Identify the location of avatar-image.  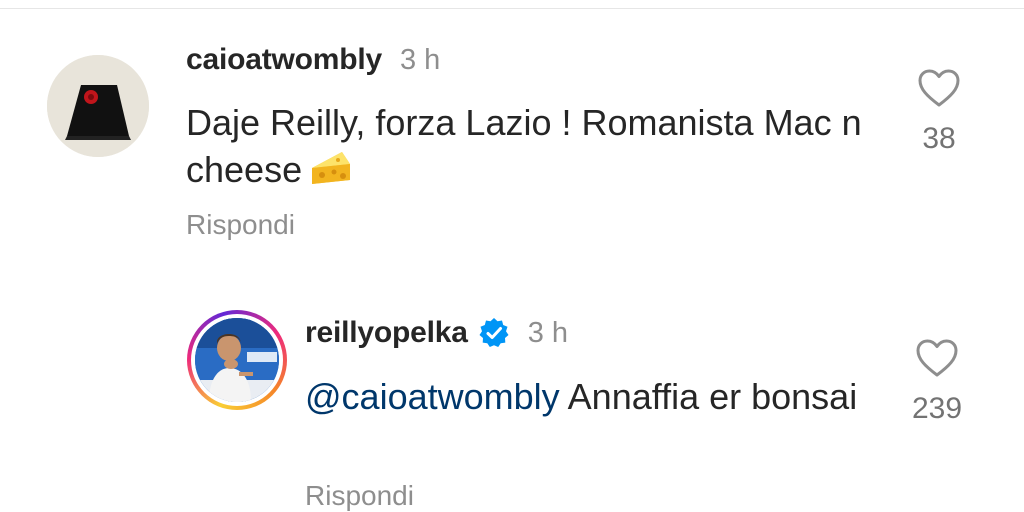
(237, 360).